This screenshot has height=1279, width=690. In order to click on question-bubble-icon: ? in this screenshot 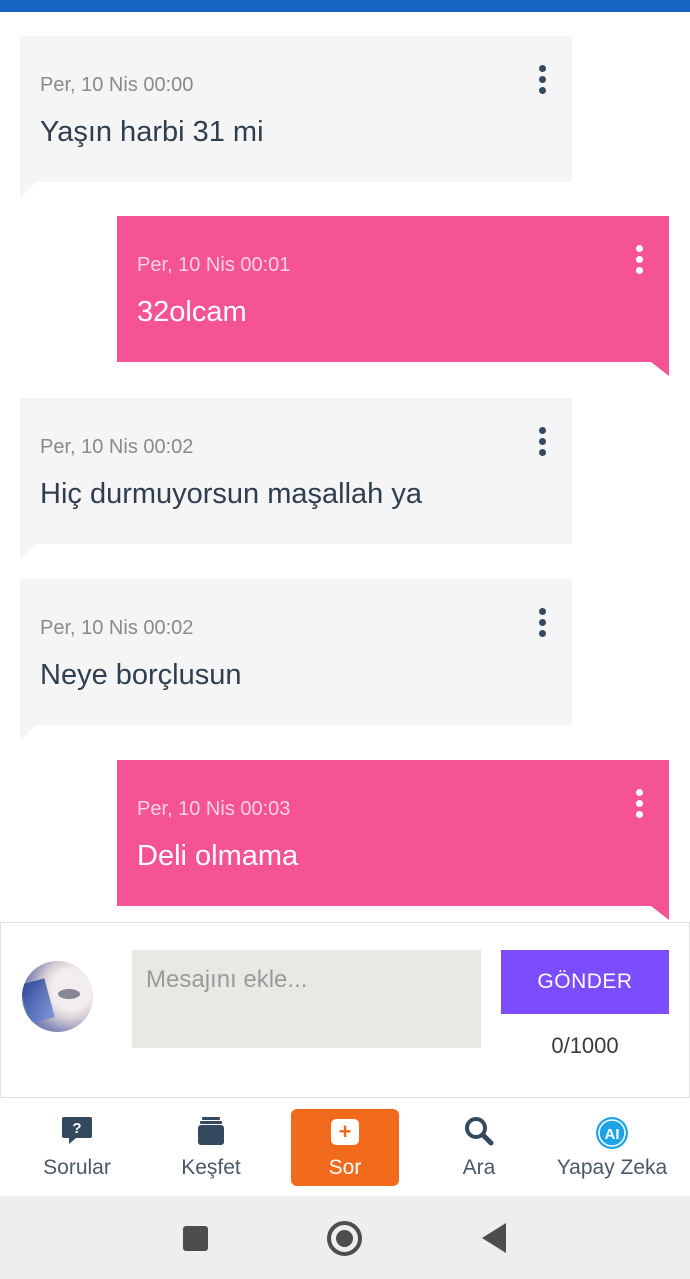, I will do `click(77, 1130)`.